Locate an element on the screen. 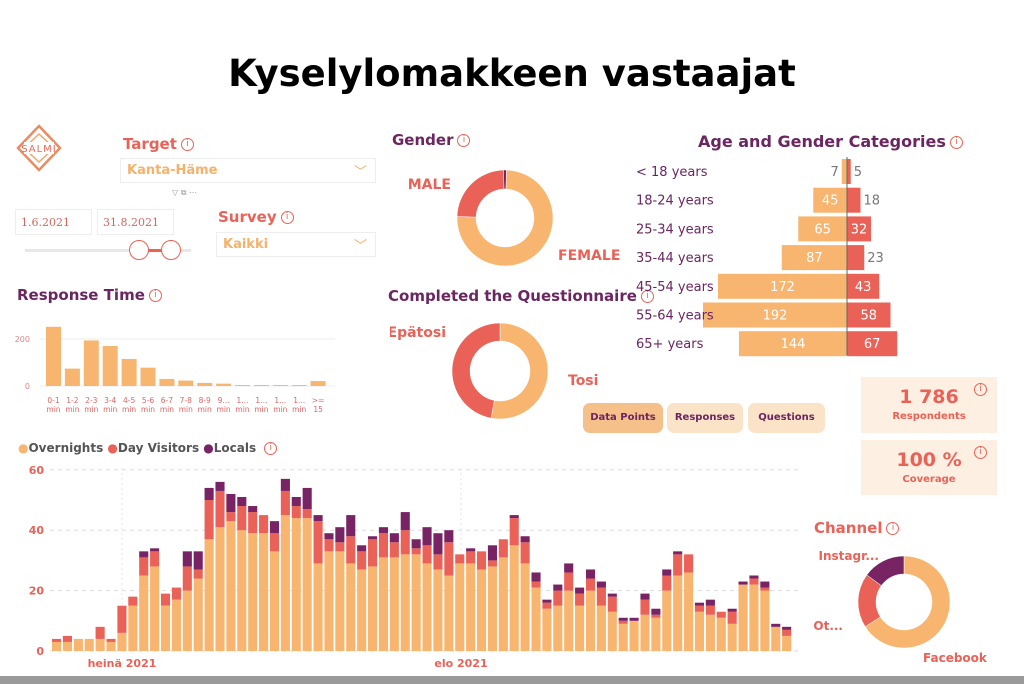 This screenshot has height=684, width=1024. target-dropdown: Kanta-Häme ﹀ is located at coordinates (248, 170).